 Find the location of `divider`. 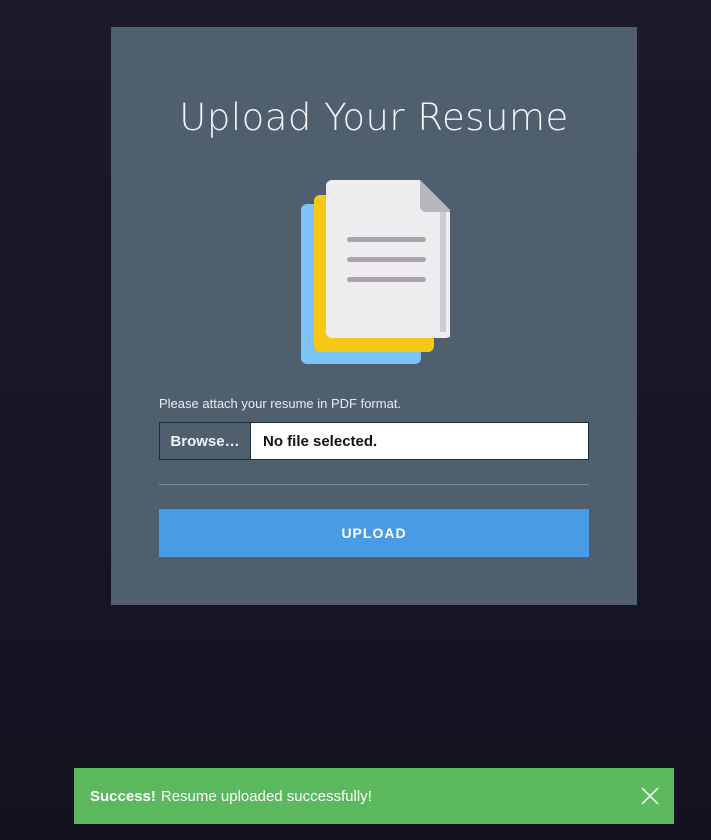

divider is located at coordinates (374, 484).